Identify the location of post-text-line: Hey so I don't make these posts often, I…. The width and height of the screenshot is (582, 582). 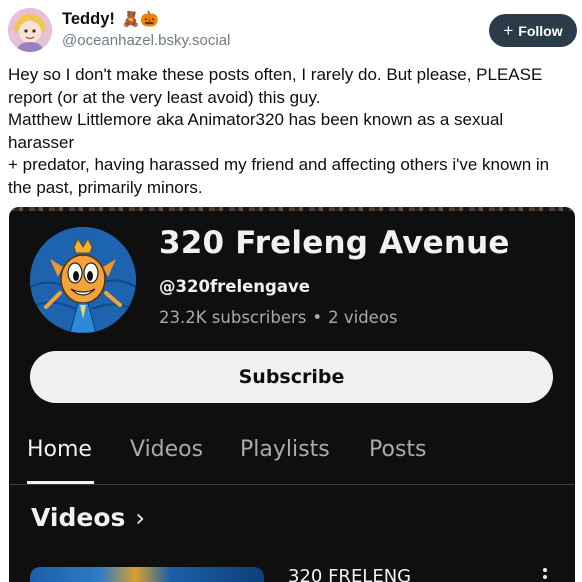
(275, 86).